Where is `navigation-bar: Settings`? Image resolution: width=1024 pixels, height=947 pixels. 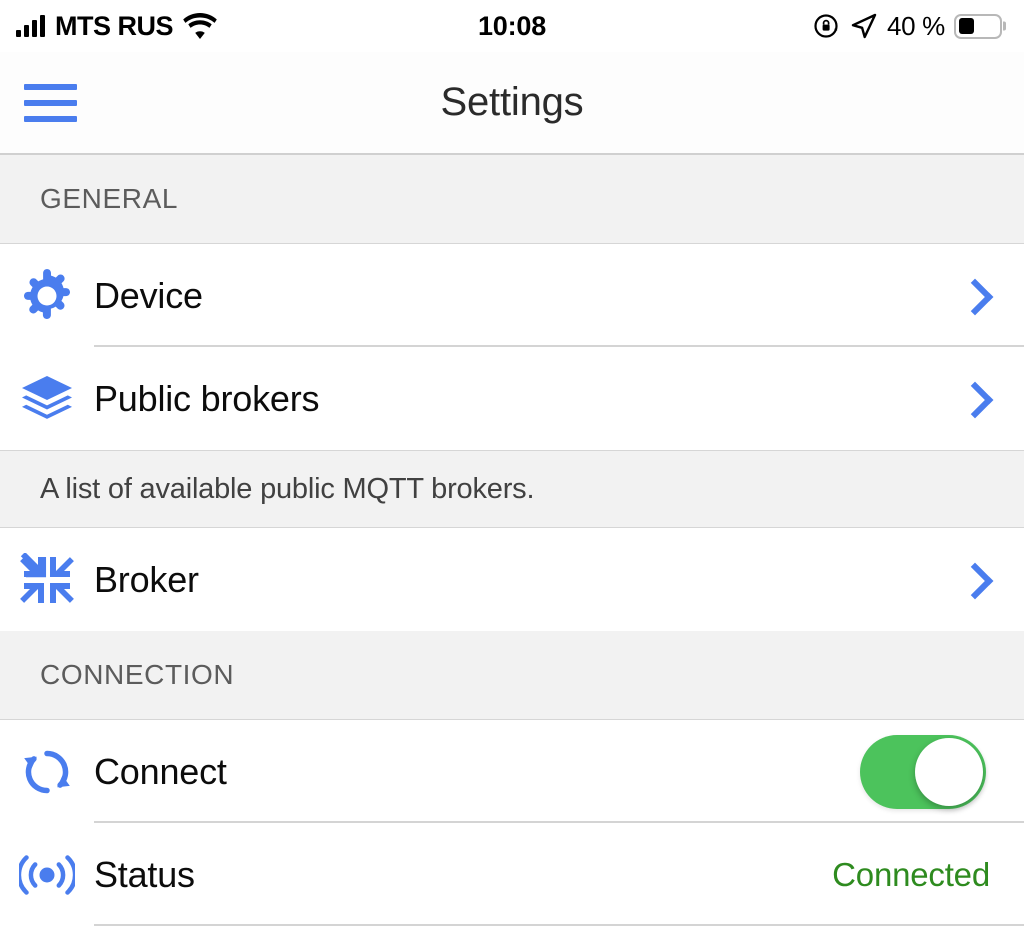 navigation-bar: Settings is located at coordinates (512, 103).